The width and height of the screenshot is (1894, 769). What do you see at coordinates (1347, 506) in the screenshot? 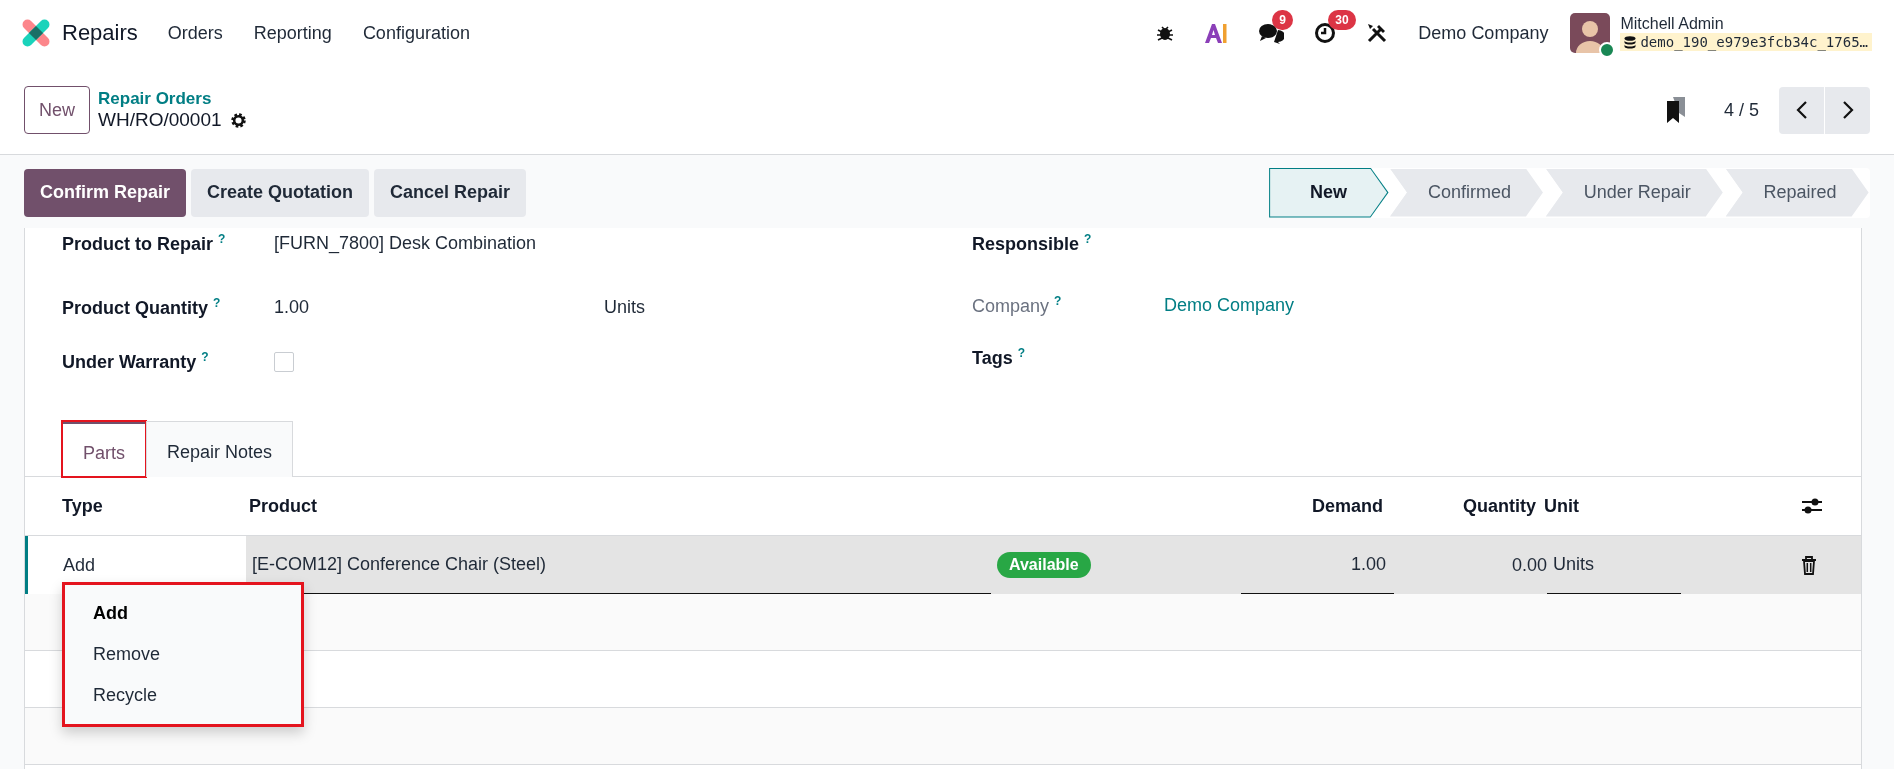
I see `column-header: Demand` at bounding box center [1347, 506].